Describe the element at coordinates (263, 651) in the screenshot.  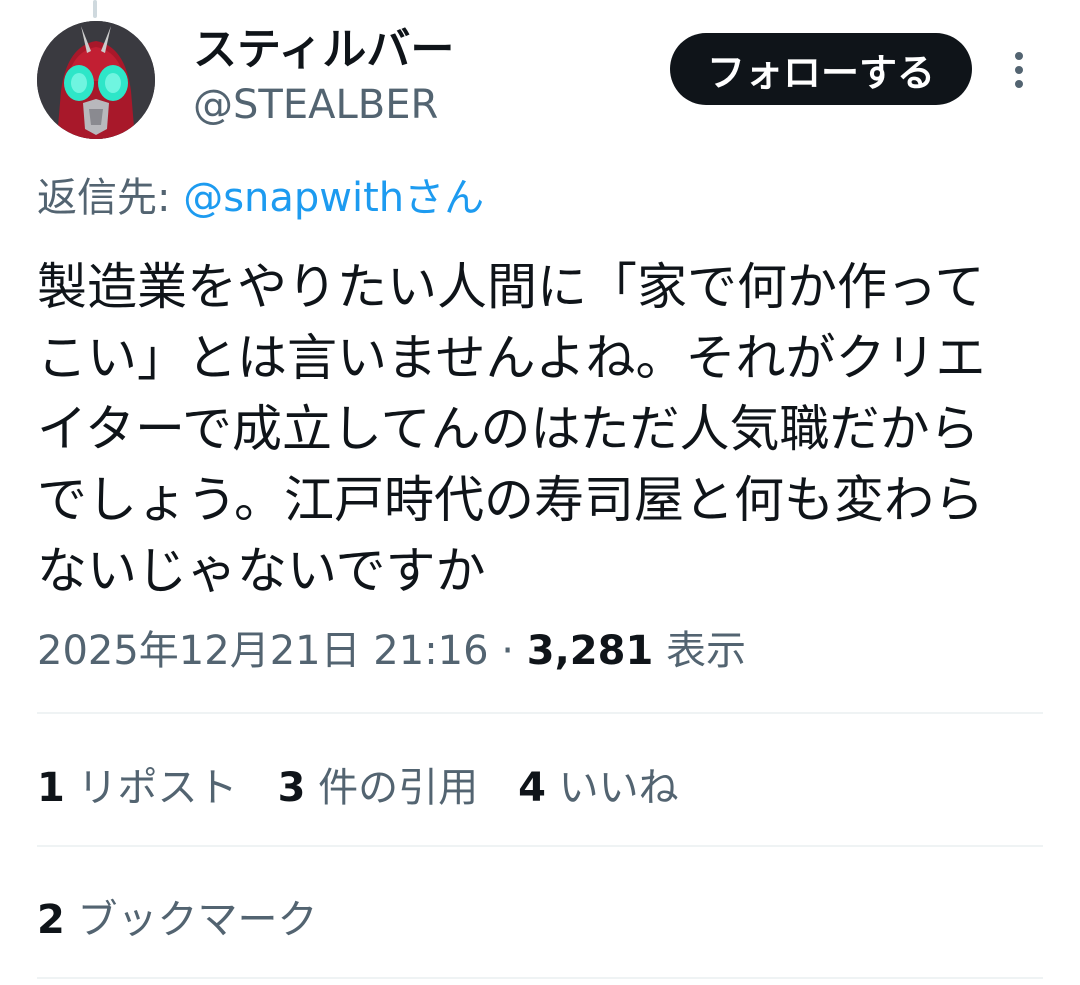
I see `tweet-timestamp: 2025年12月21日 21:16` at that location.